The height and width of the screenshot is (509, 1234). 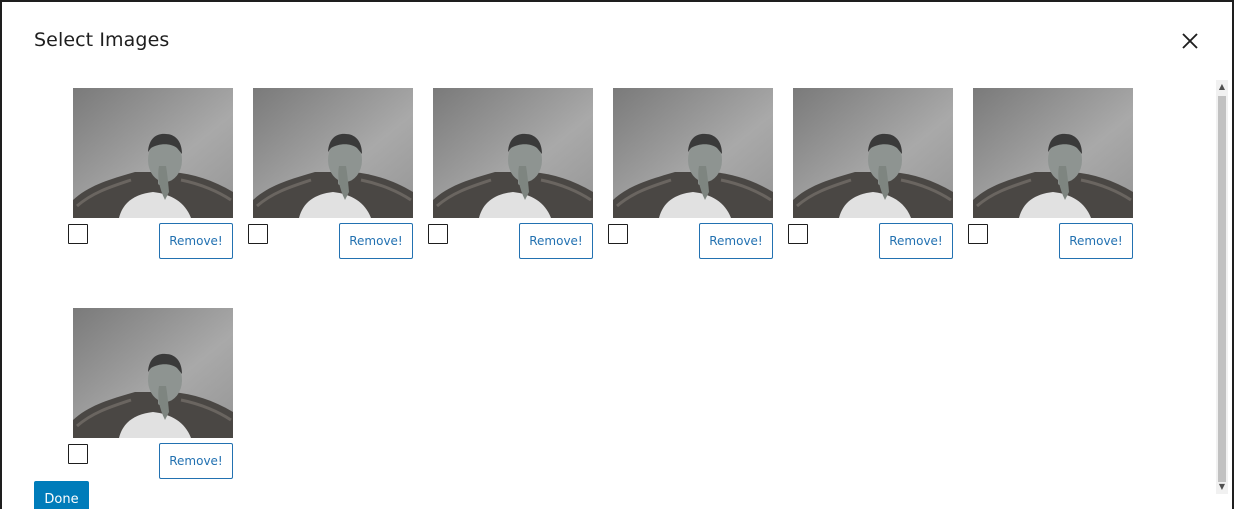 I want to click on close-button, so click(x=1190, y=41).